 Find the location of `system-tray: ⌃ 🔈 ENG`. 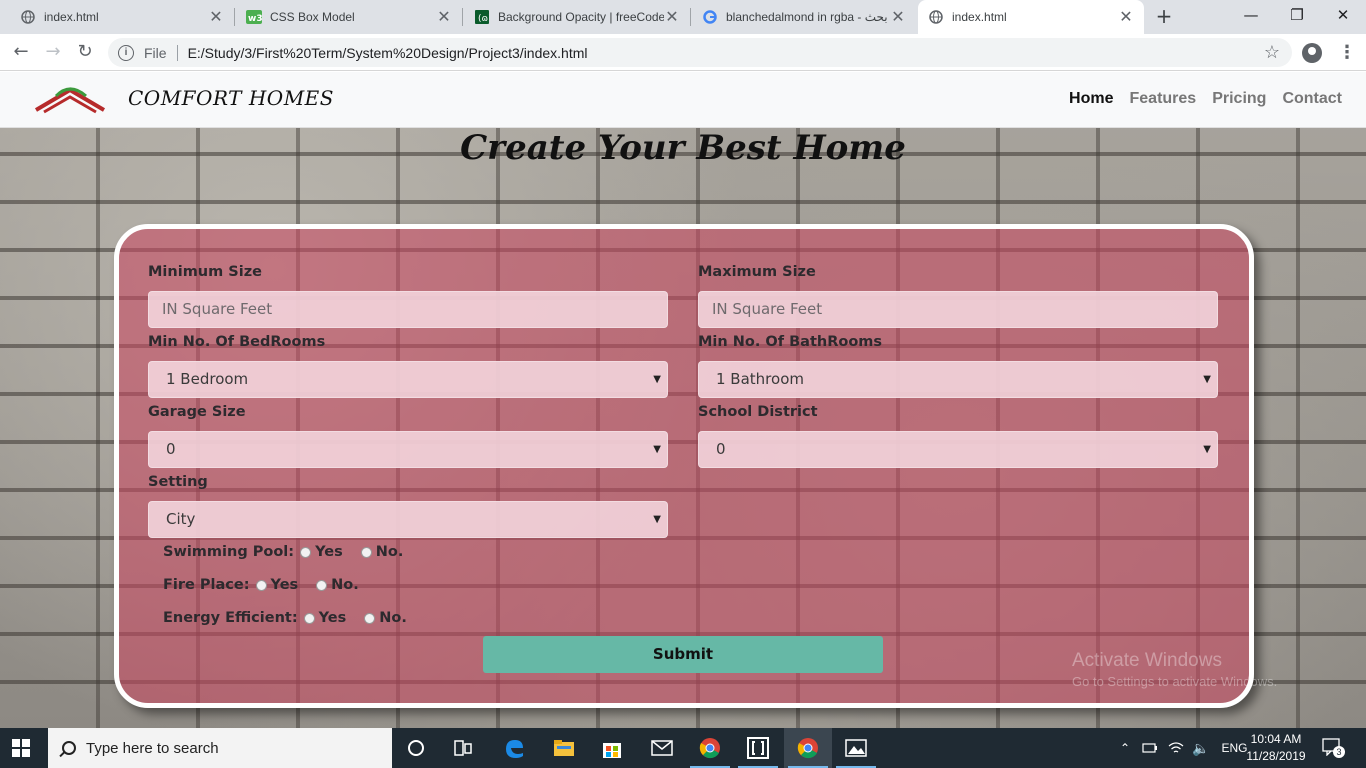

system-tray: ⌃ 🔈 ENG is located at coordinates (1184, 748).